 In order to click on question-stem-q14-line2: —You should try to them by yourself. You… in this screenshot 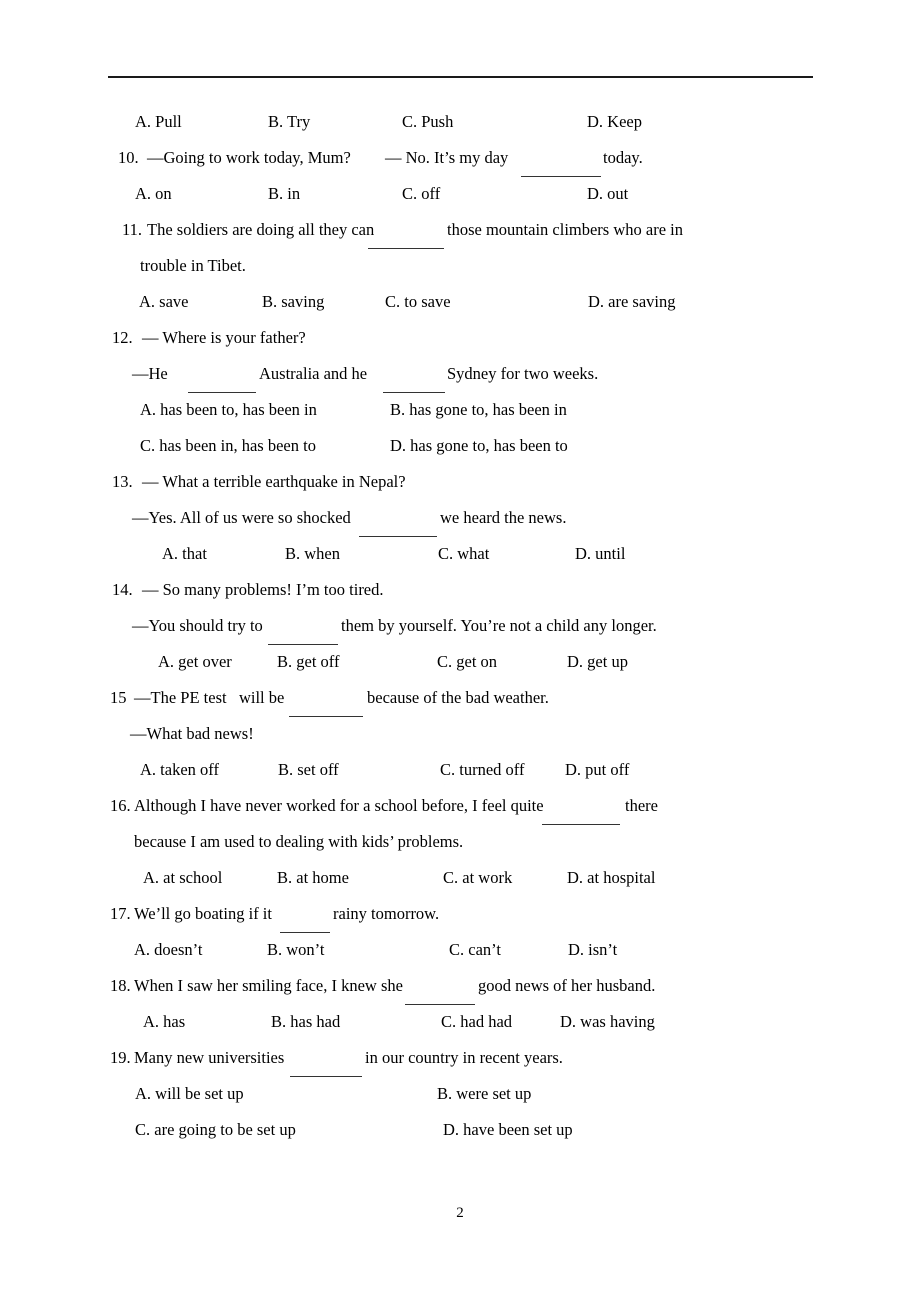, I will do `click(460, 626)`.